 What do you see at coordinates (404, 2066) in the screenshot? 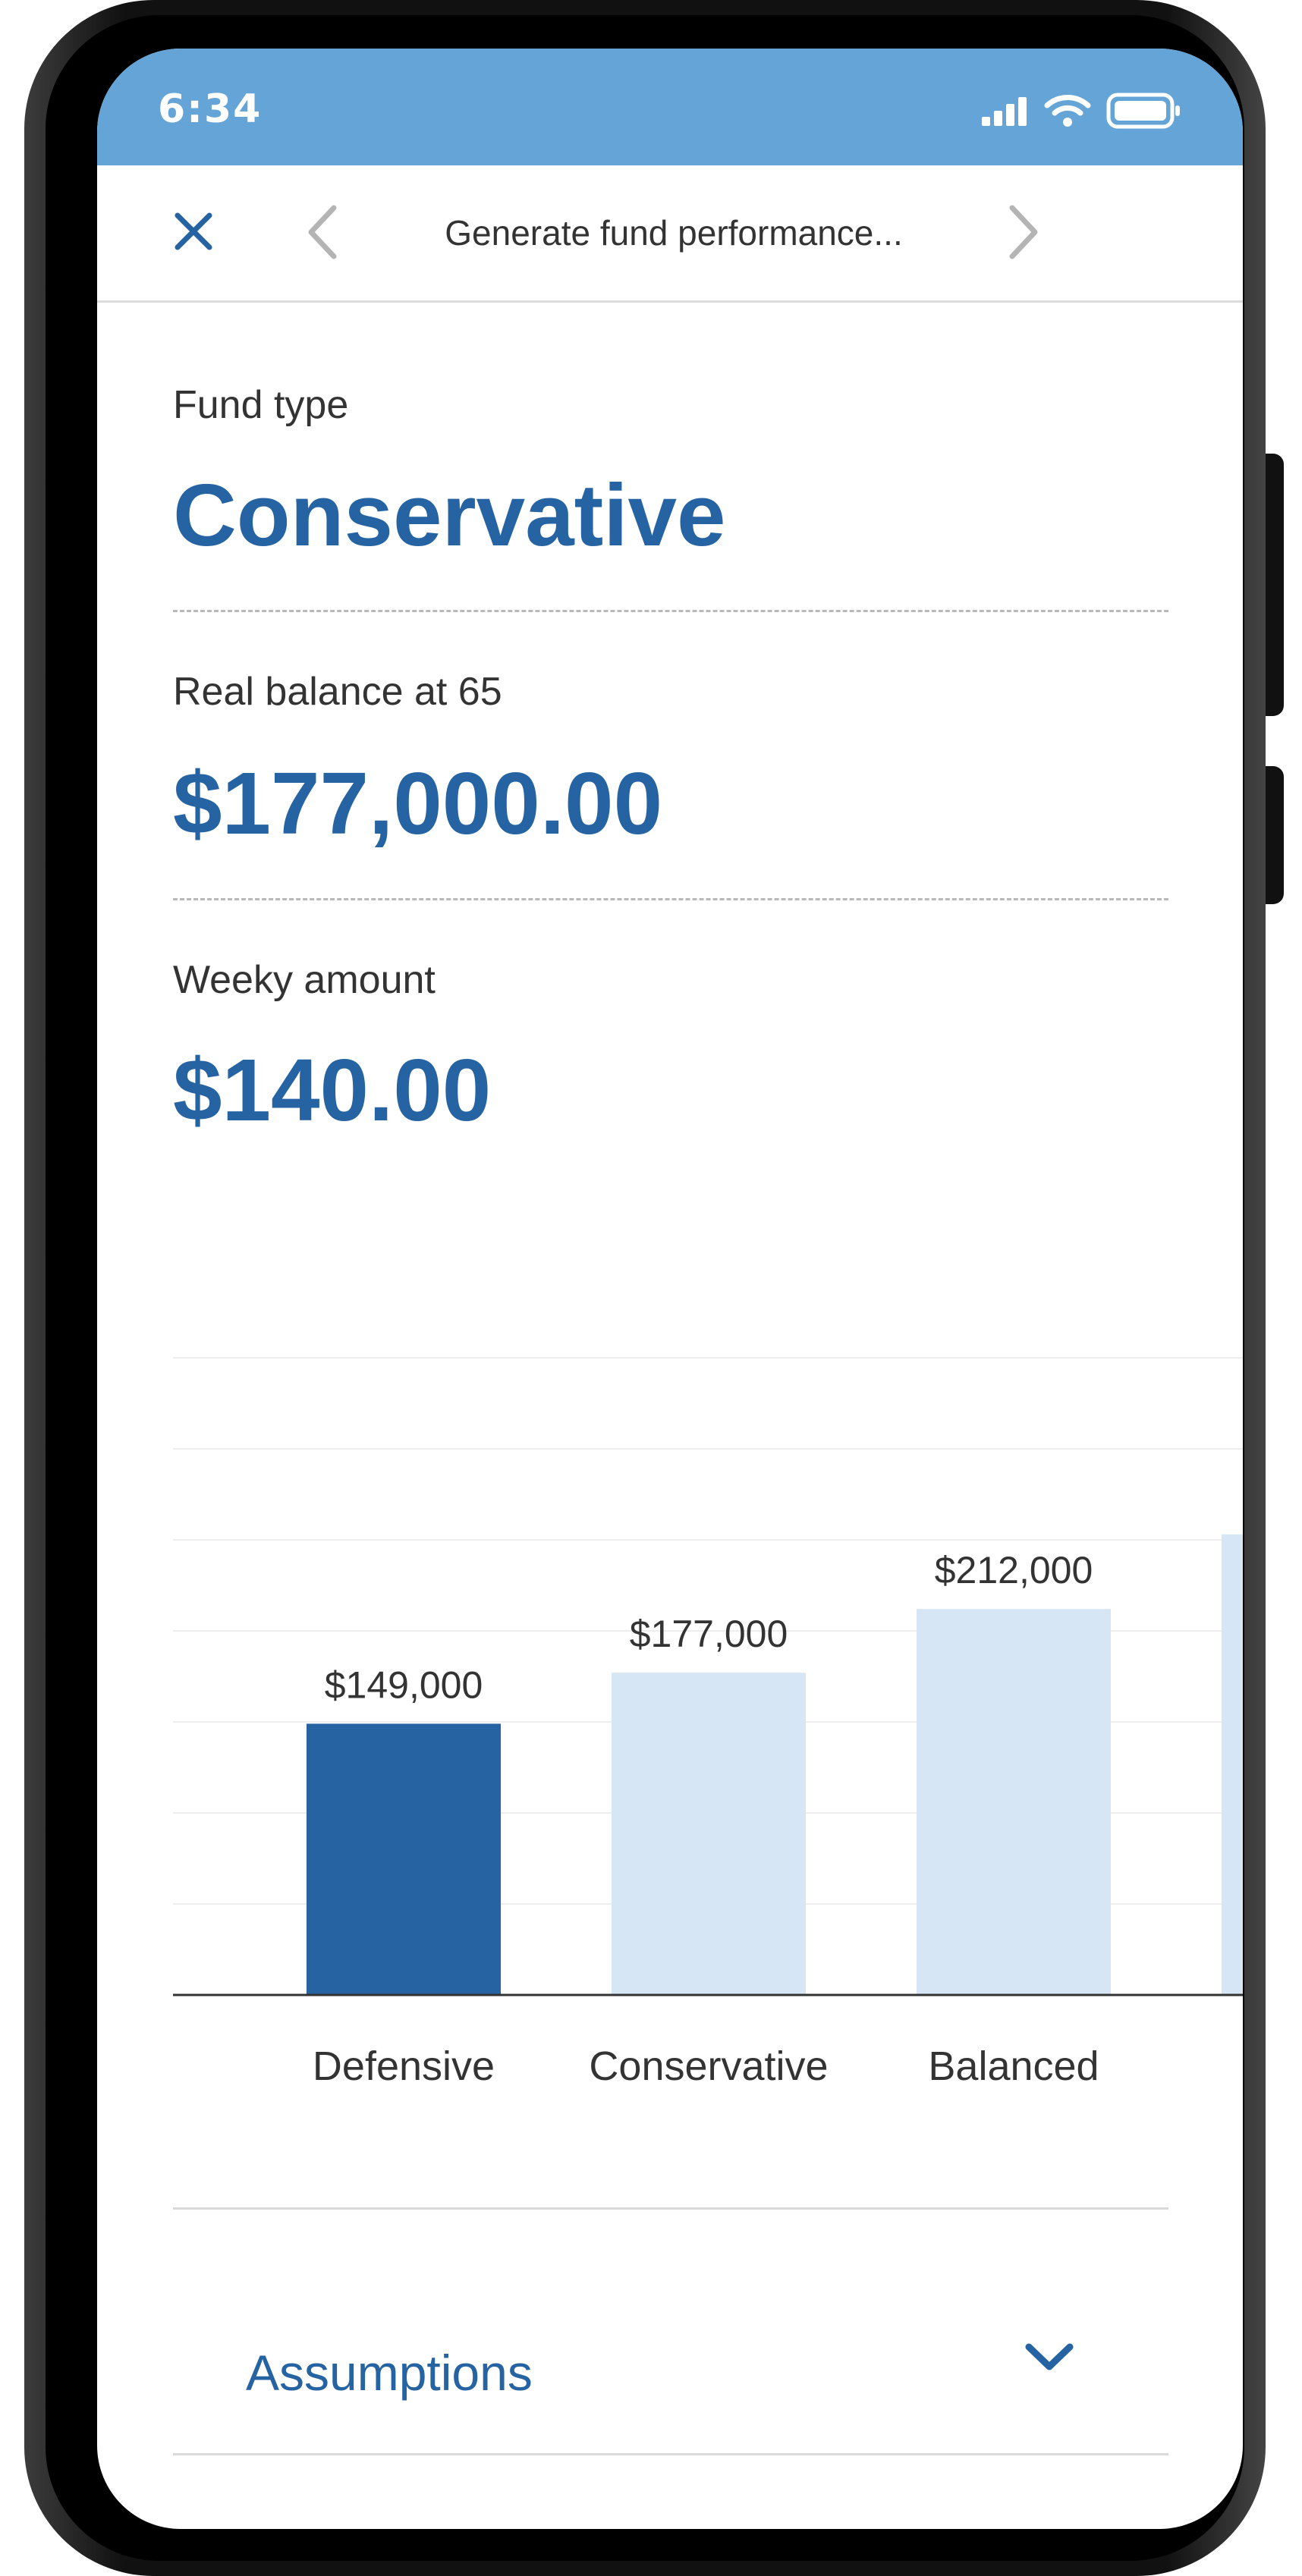
I see `chart-category-label: Defensive` at bounding box center [404, 2066].